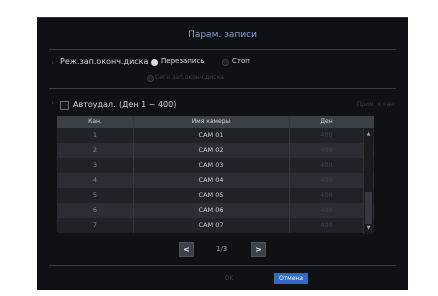 Image resolution: width=438 pixels, height=296 pixels. I want to click on radio-stop, so click(225, 62).